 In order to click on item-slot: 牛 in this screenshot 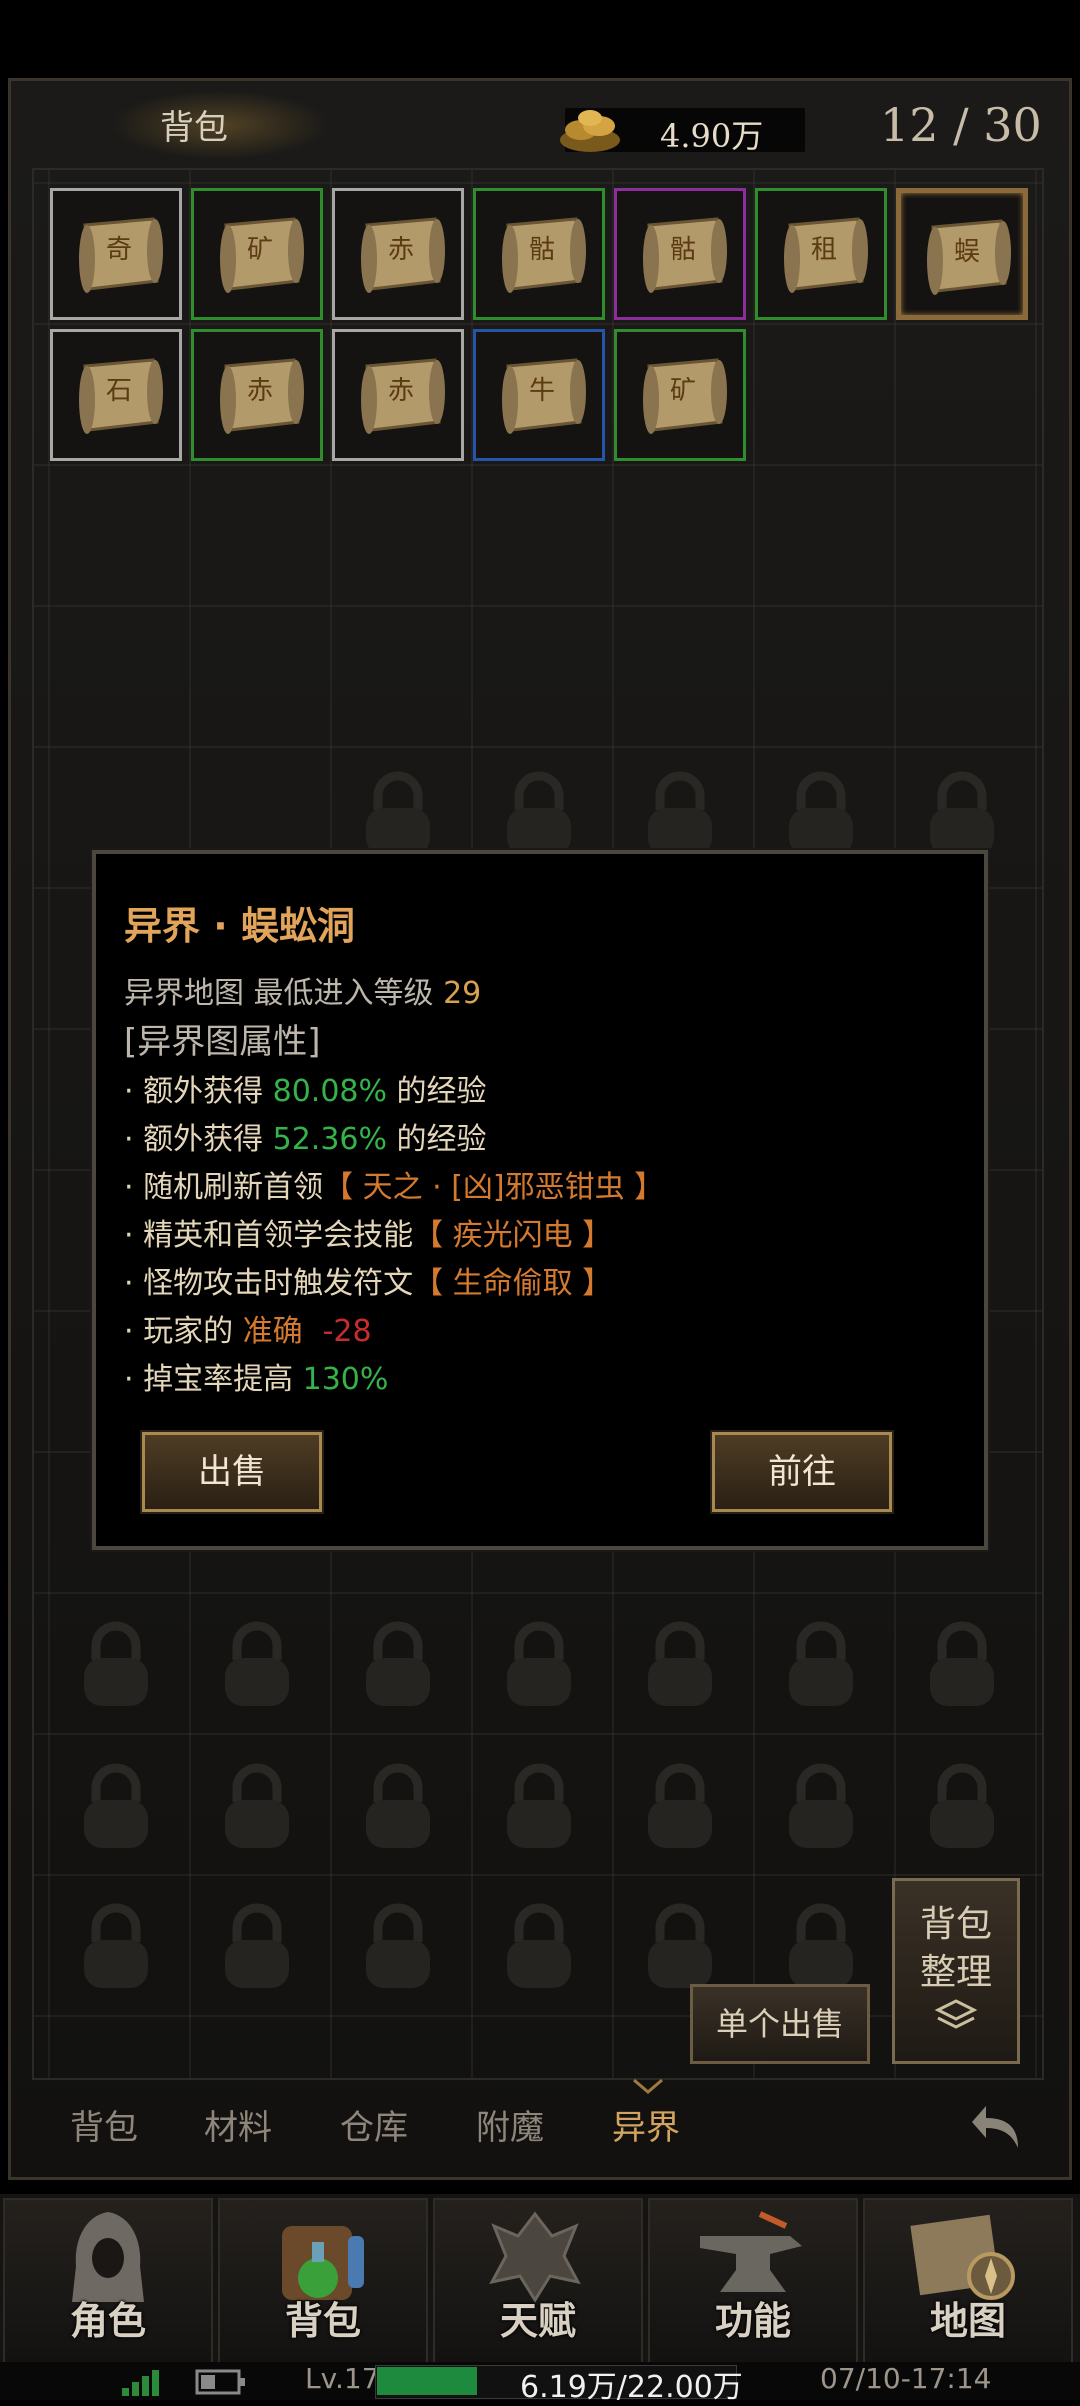, I will do `click(539, 395)`.